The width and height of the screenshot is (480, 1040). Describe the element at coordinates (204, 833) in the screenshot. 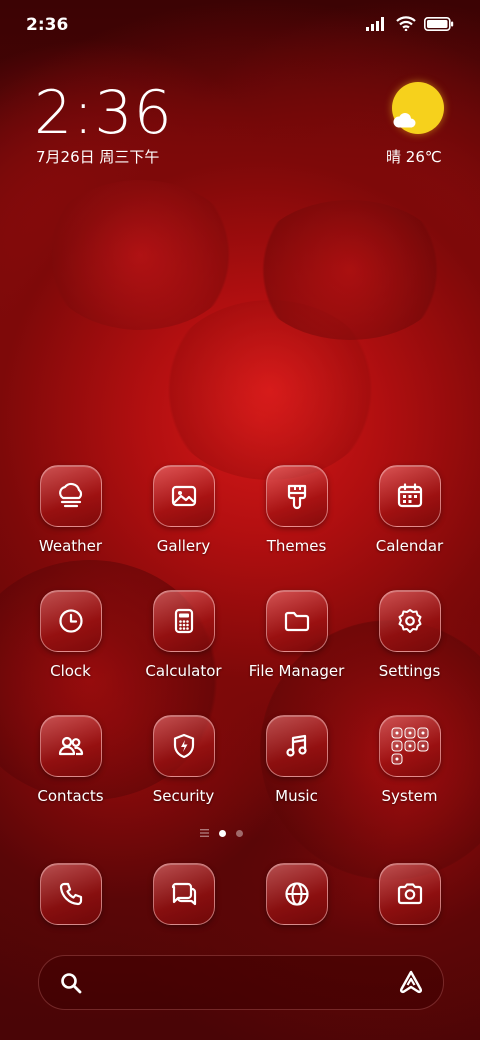

I see `menu-lines-icon` at that location.